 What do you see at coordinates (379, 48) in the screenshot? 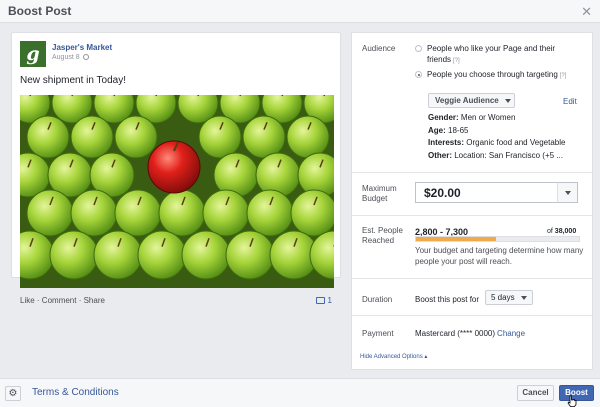
I see `audience-label: Audience` at bounding box center [379, 48].